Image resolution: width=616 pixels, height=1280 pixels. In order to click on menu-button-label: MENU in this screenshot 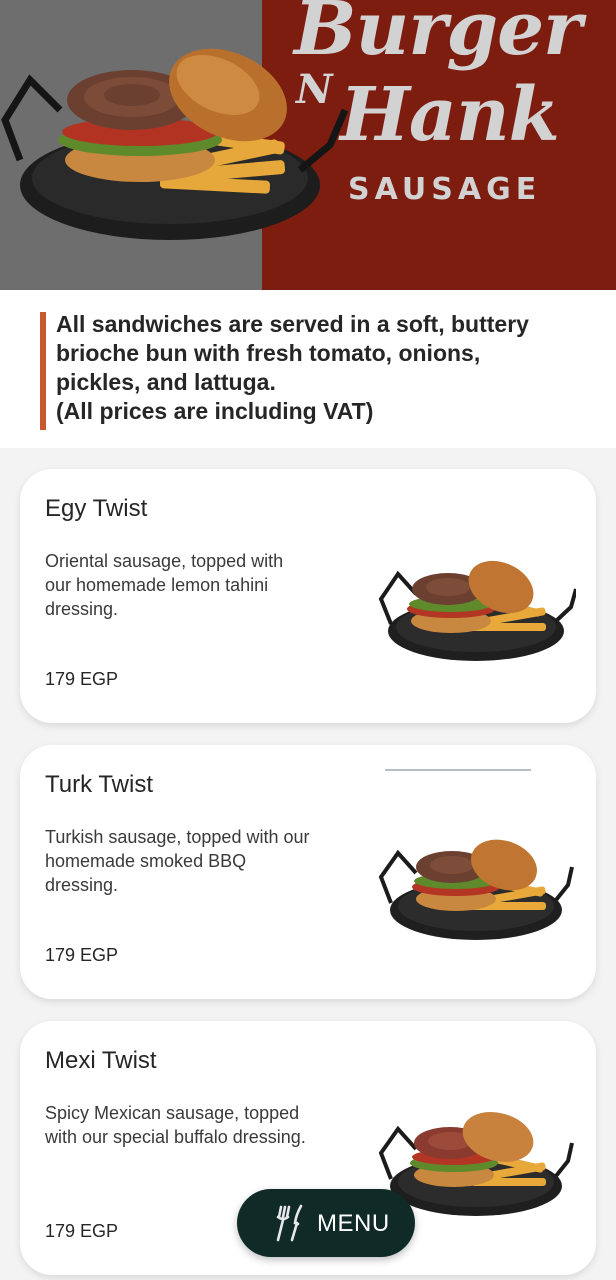, I will do `click(353, 1223)`.